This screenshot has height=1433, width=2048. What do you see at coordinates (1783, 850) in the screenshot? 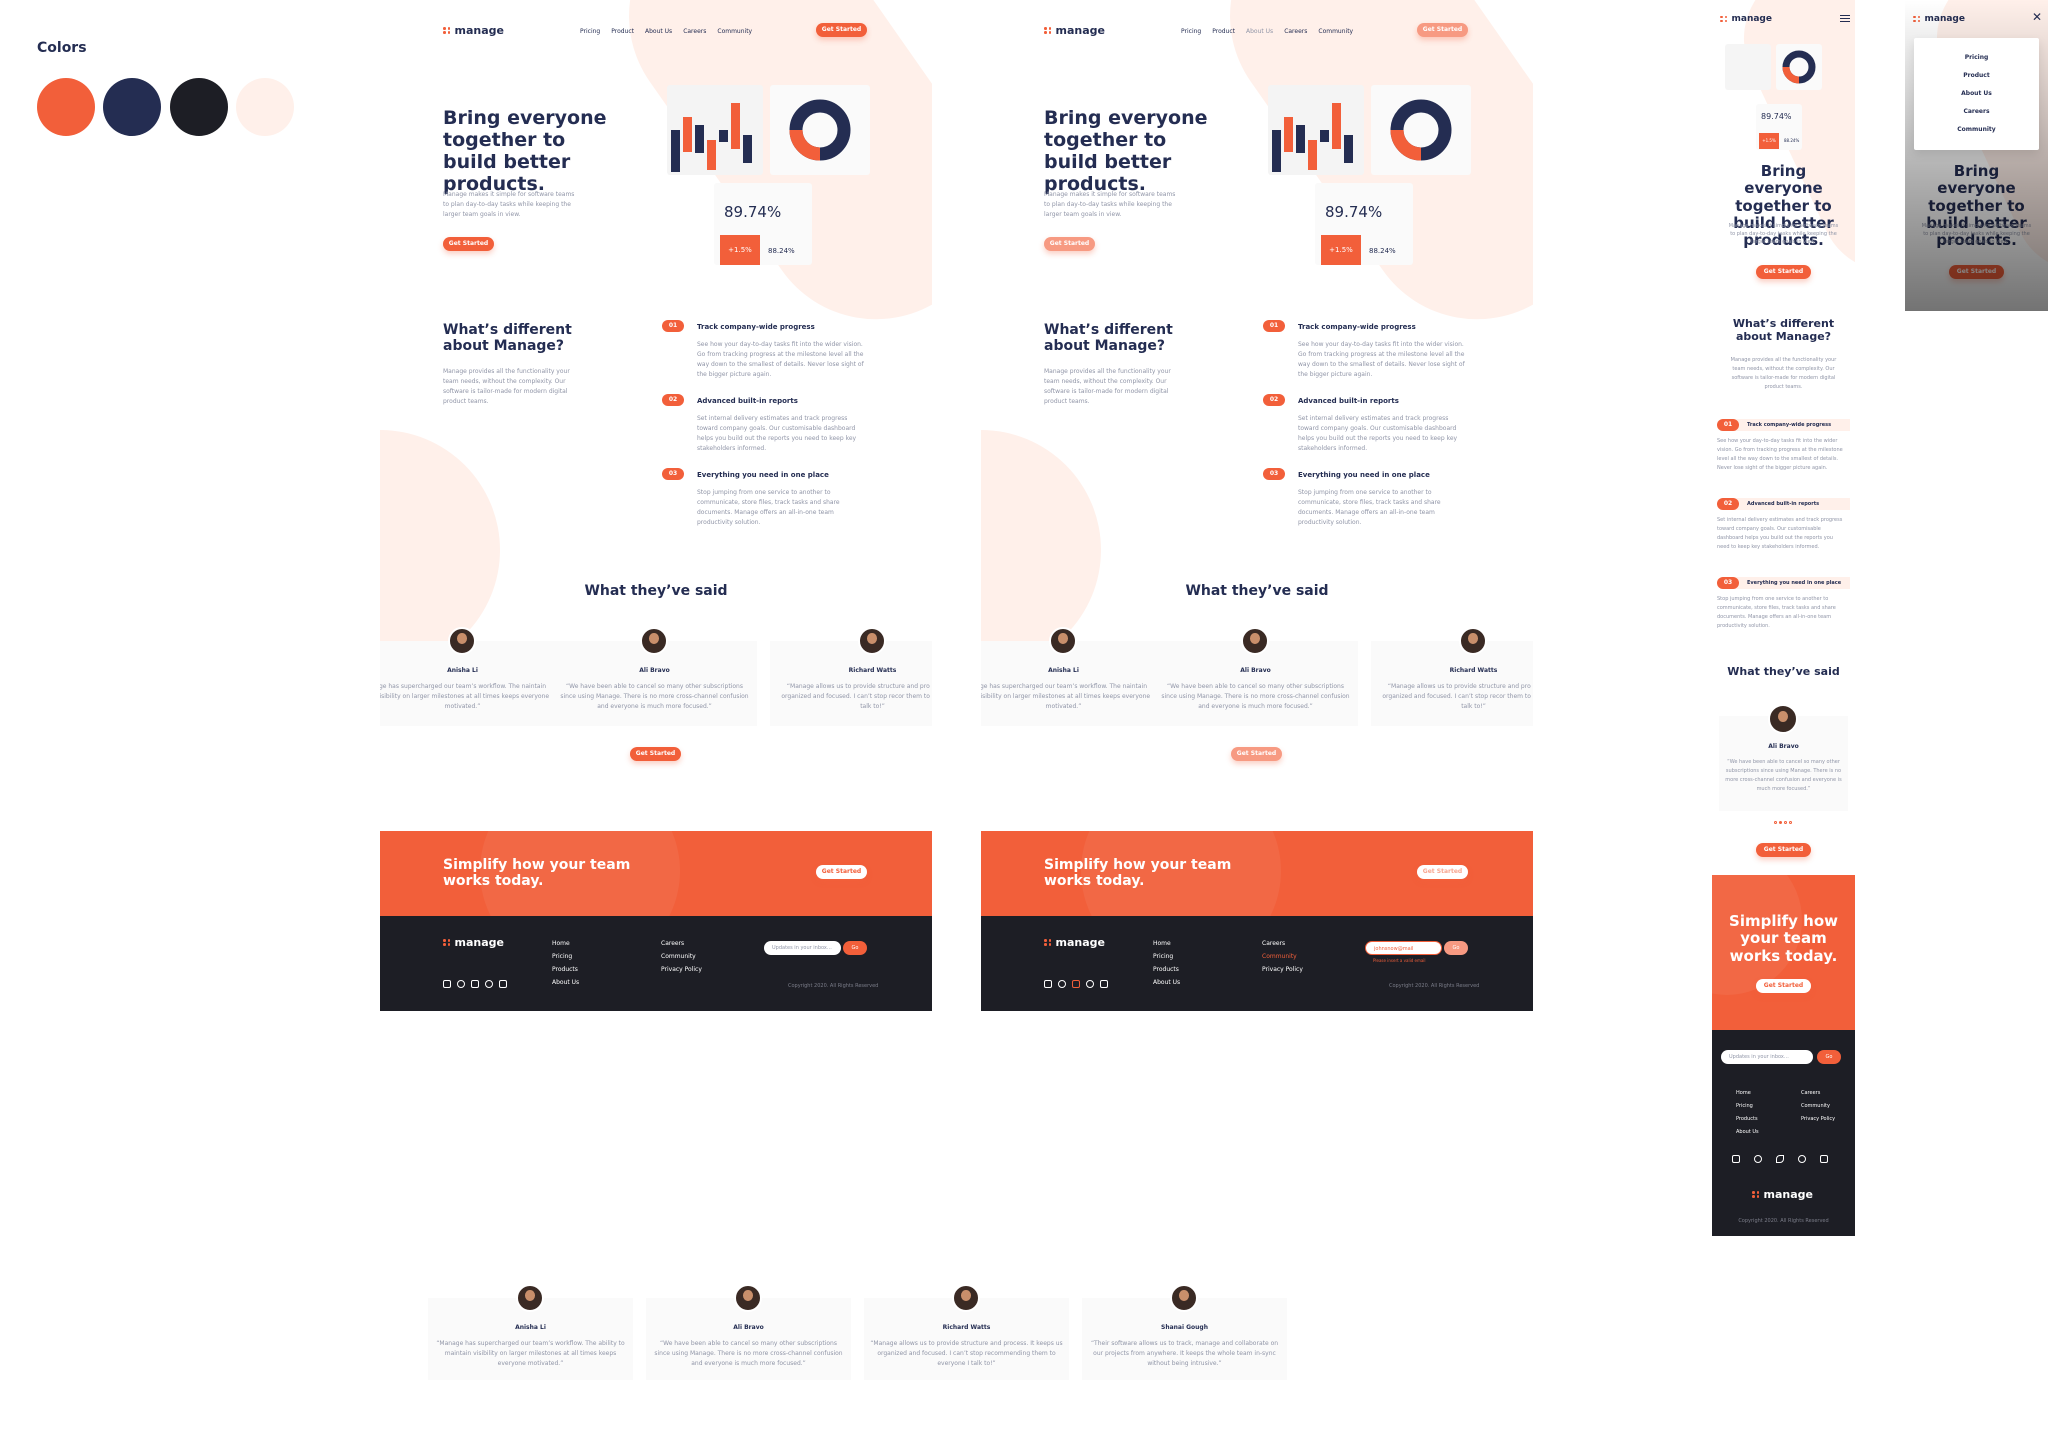
I see `mobile-testimonials-cta: Get Started` at bounding box center [1783, 850].